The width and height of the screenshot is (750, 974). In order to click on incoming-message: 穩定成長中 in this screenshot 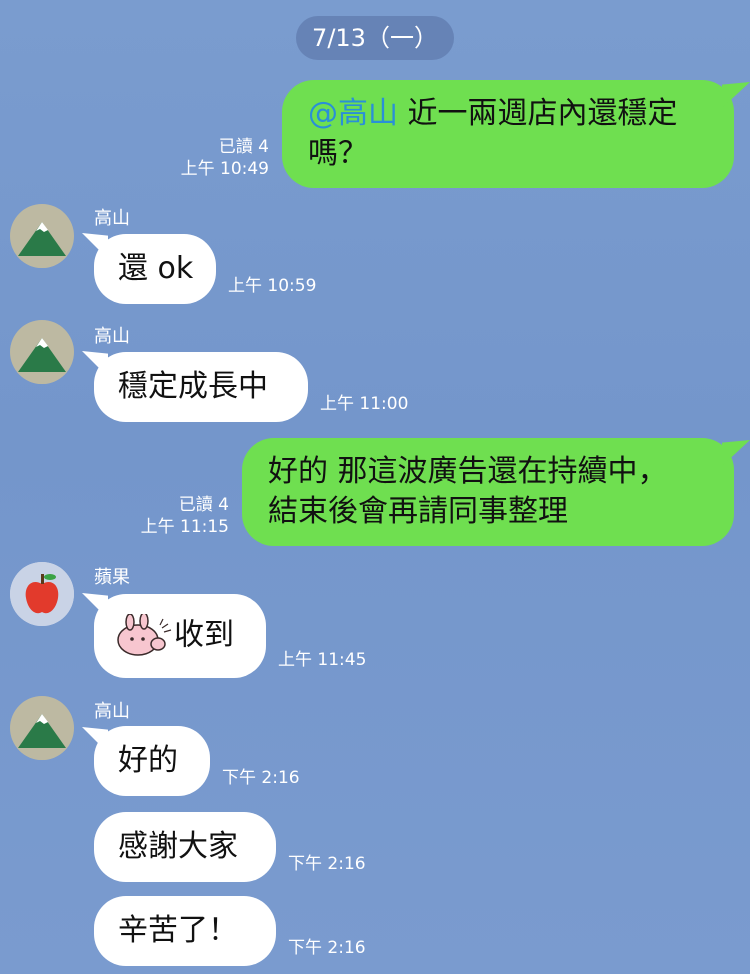, I will do `click(201, 387)`.